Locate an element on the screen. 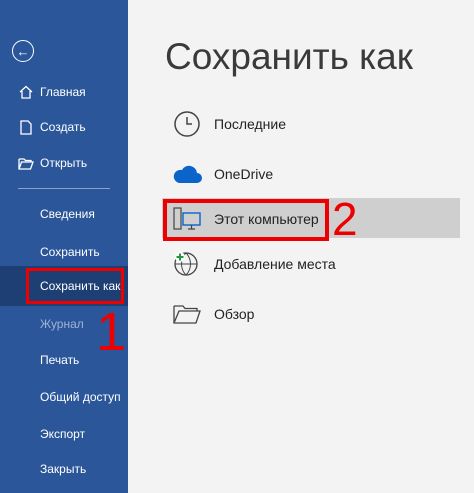  sidebar-item-home: Главная is located at coordinates (64, 92).